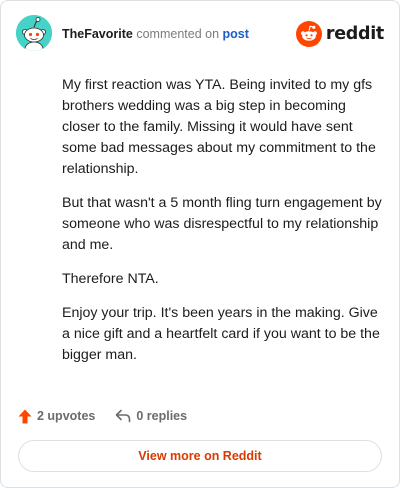 This screenshot has height=488, width=400. Describe the element at coordinates (200, 456) in the screenshot. I see `view-more-button: View more on Reddit` at that location.